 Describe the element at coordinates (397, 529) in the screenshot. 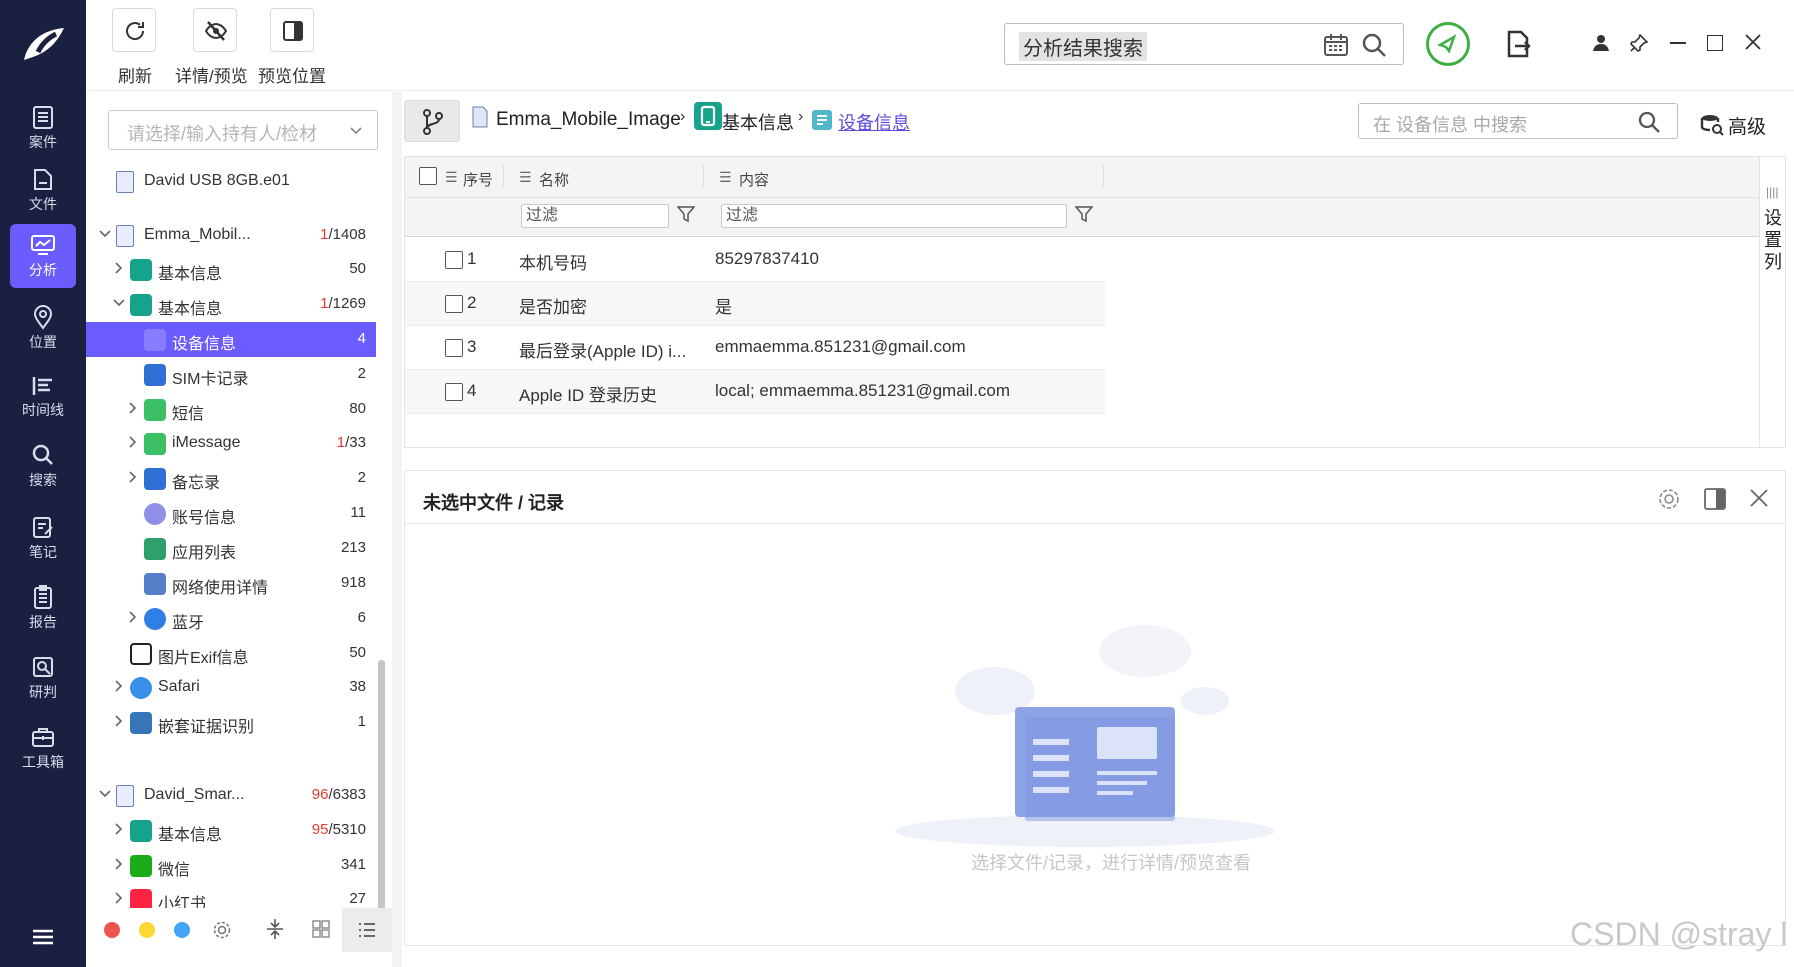

I see `sidebar-splitter` at that location.